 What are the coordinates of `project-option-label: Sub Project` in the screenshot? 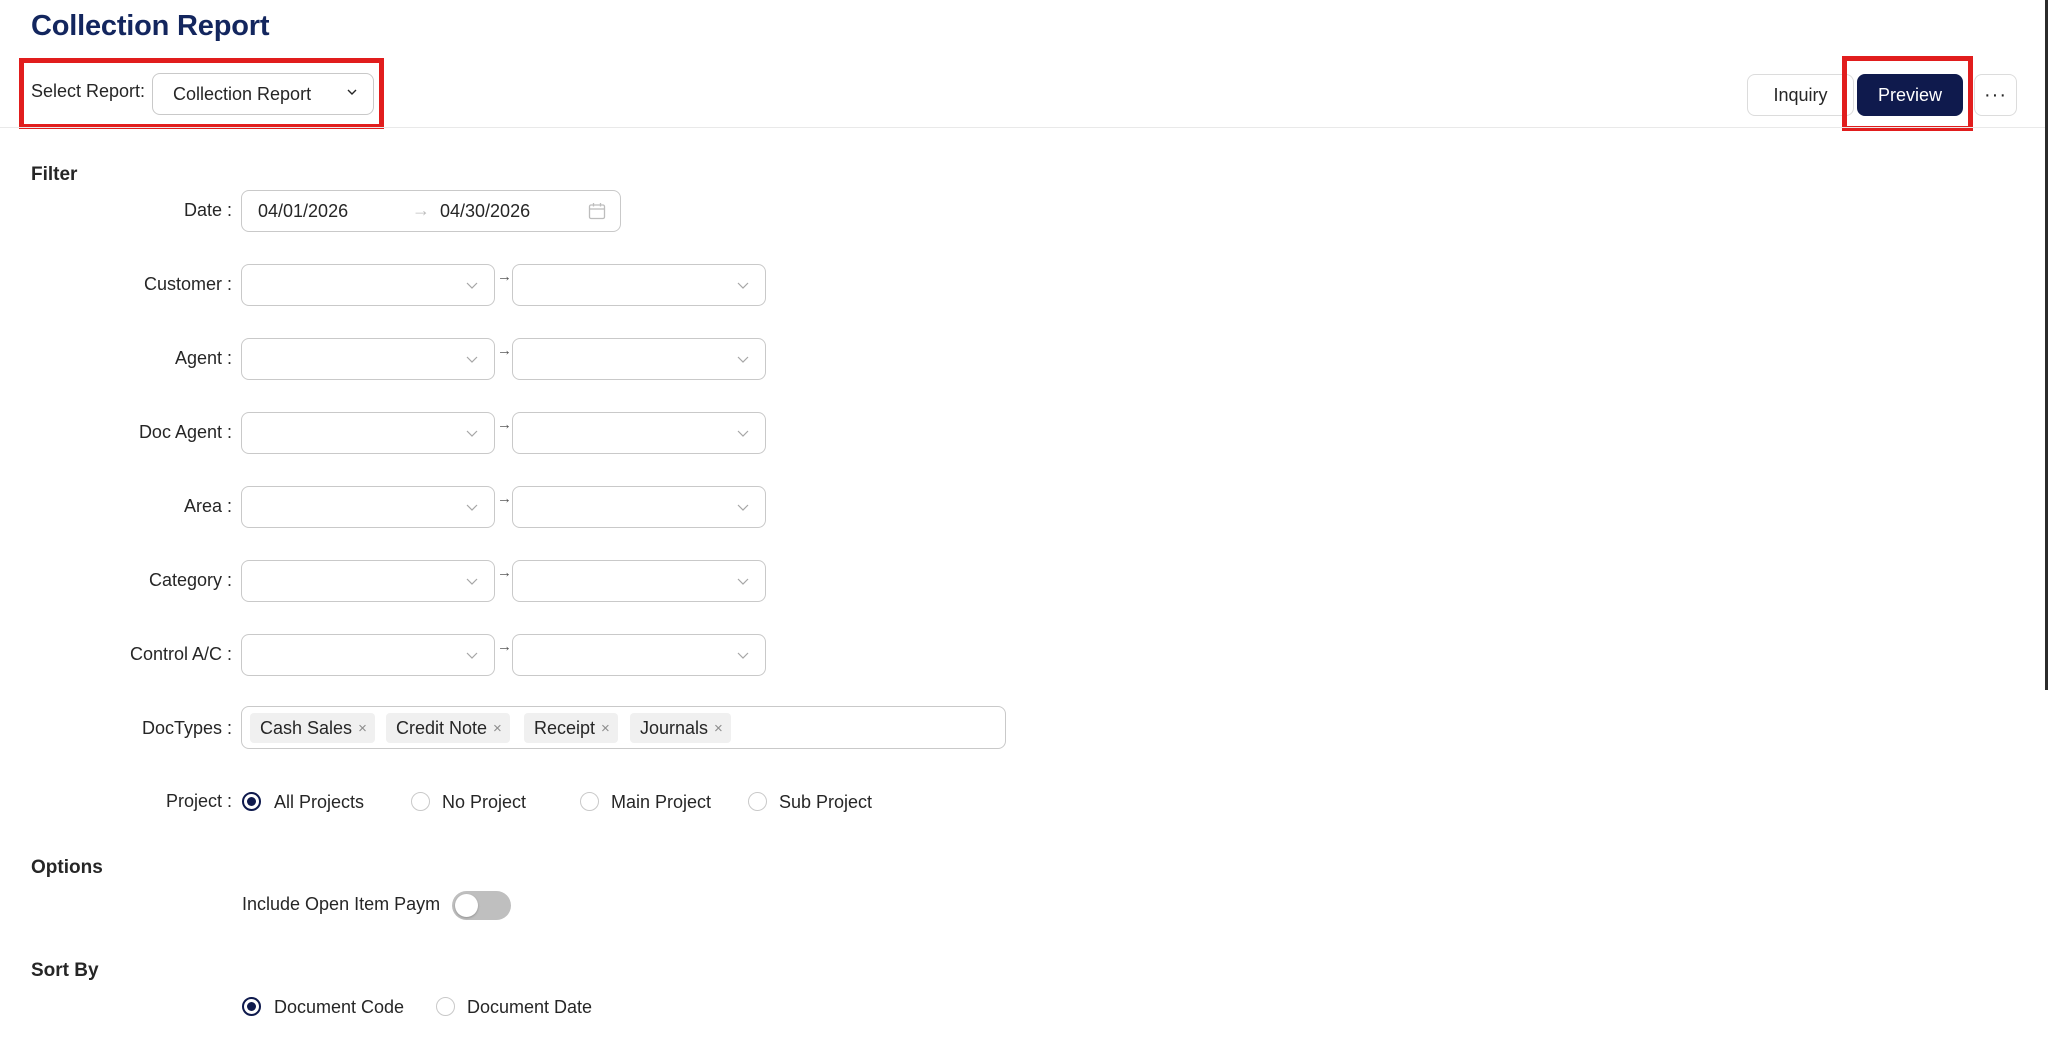 It's located at (826, 802).